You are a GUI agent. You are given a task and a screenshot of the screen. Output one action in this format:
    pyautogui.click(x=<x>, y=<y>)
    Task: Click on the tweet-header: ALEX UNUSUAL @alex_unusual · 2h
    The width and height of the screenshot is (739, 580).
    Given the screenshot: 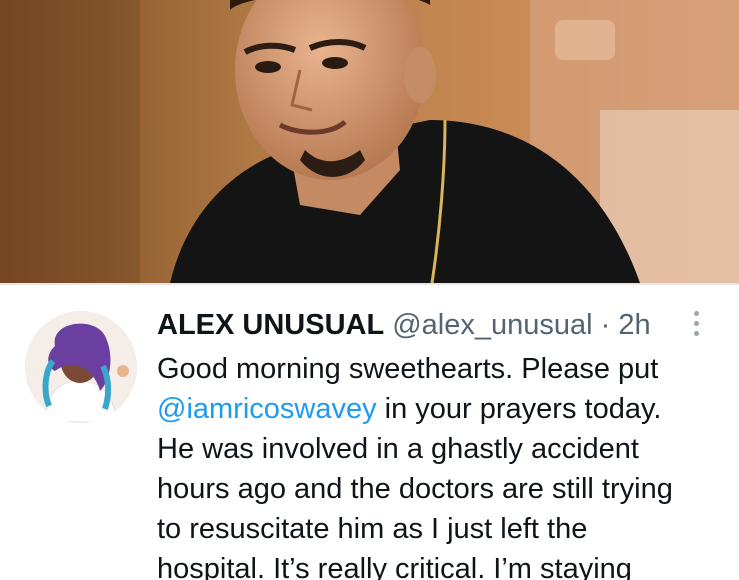 What is the action you would take?
    pyautogui.click(x=404, y=325)
    